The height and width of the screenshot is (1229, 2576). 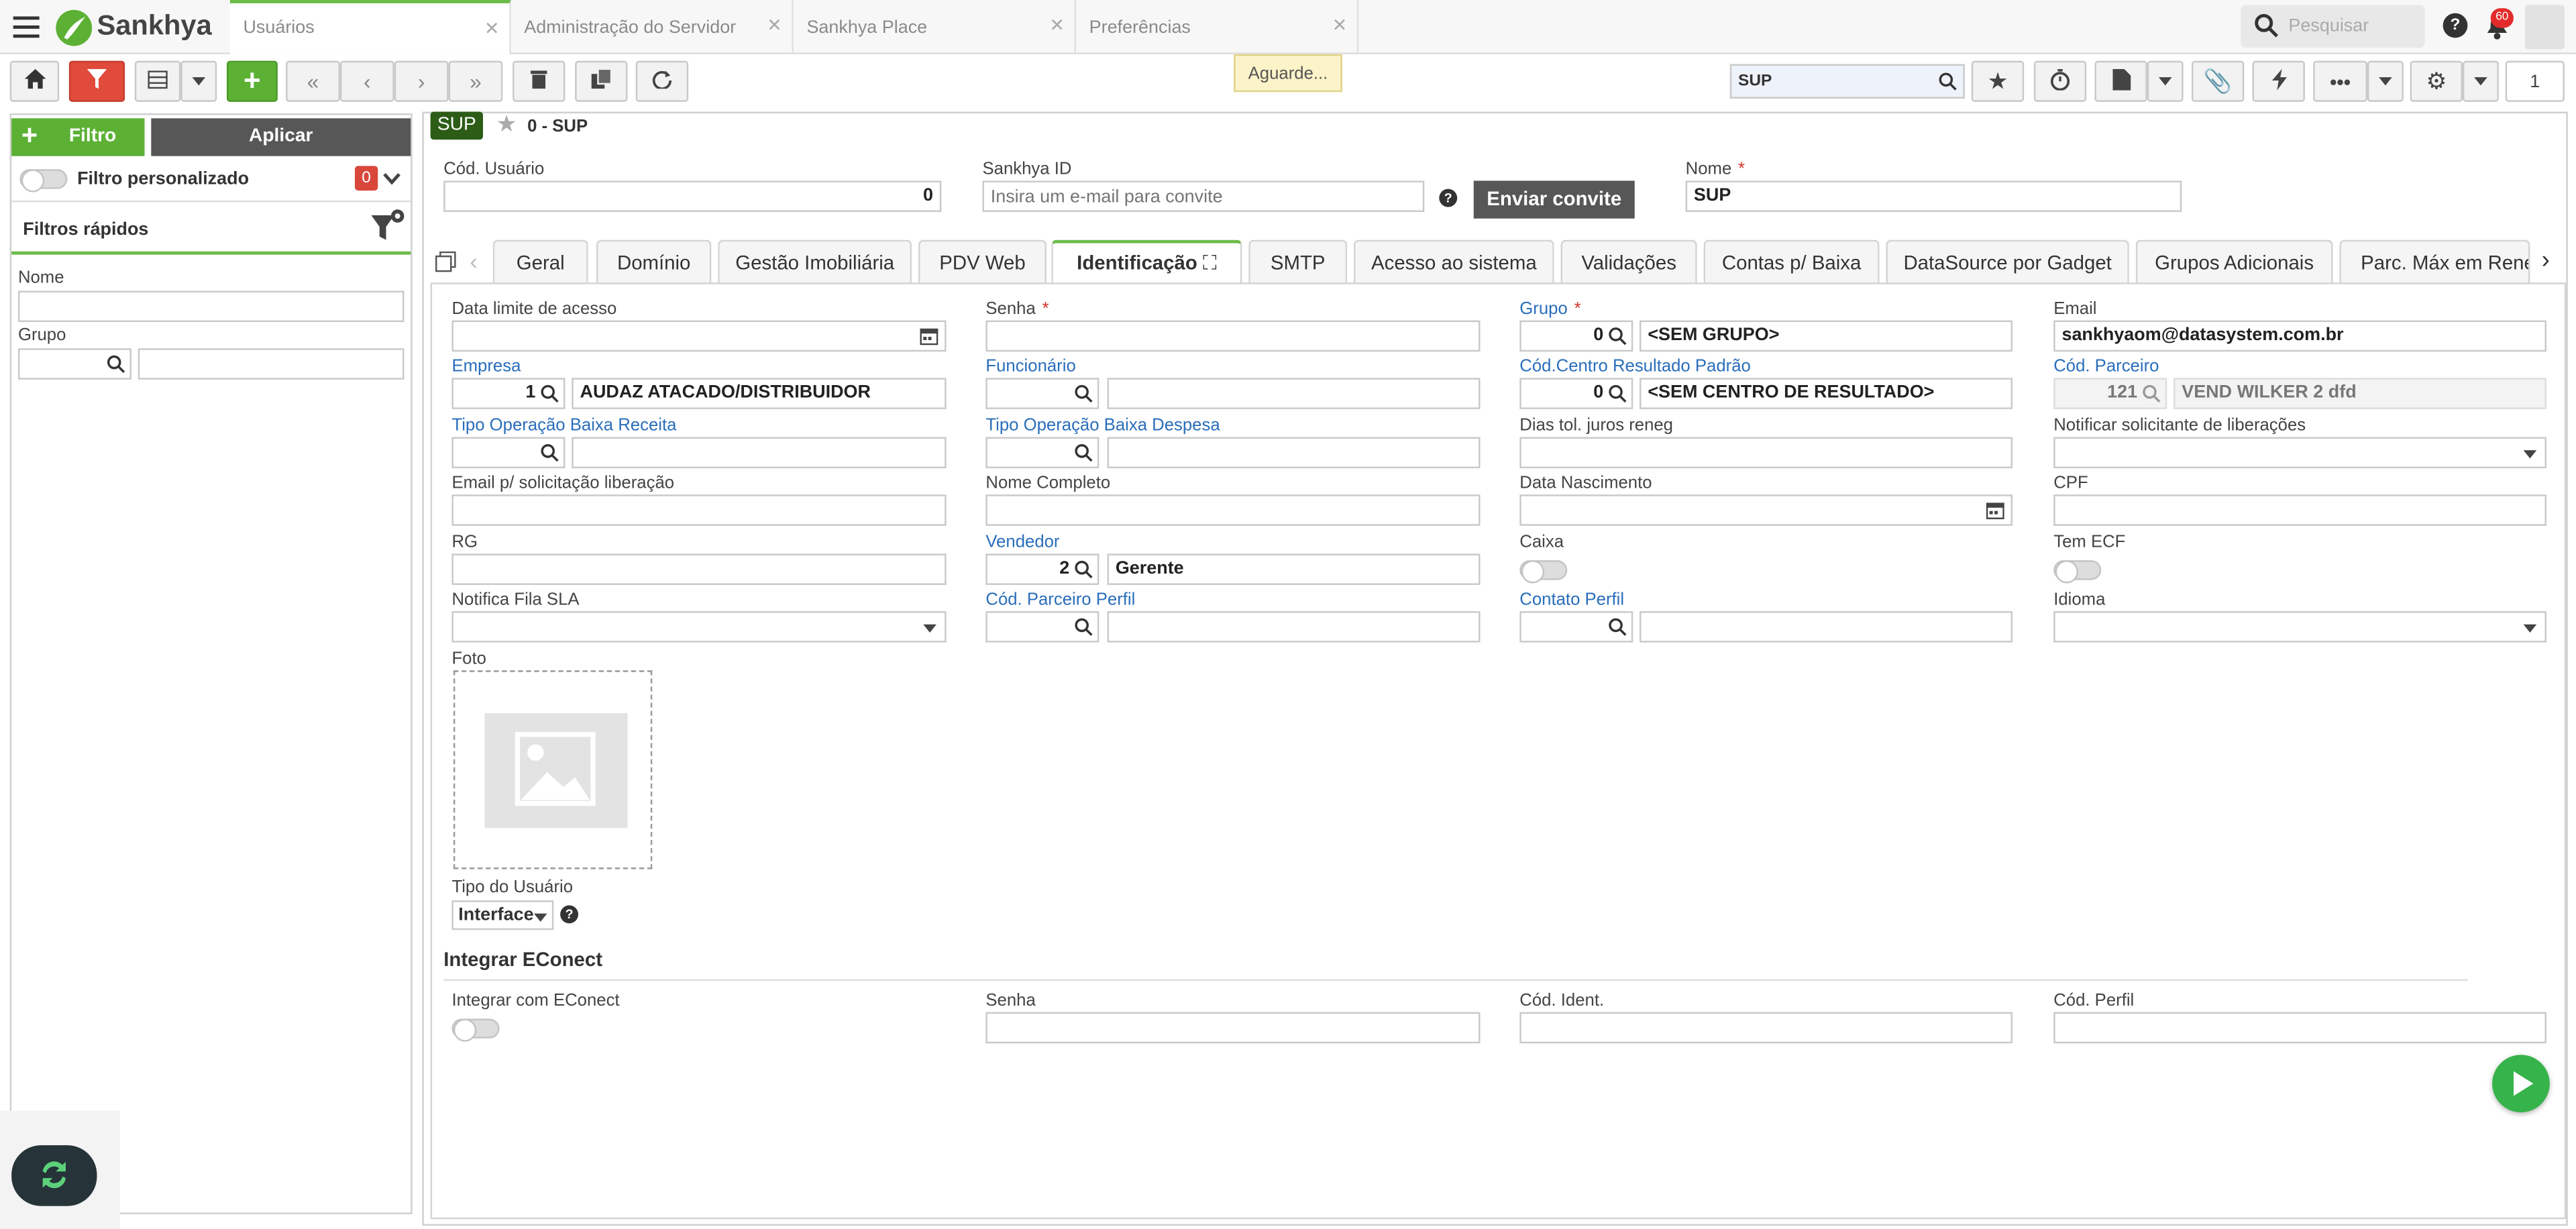 What do you see at coordinates (2546, 260) in the screenshot?
I see `tabs-scroll-right-icon: ›` at bounding box center [2546, 260].